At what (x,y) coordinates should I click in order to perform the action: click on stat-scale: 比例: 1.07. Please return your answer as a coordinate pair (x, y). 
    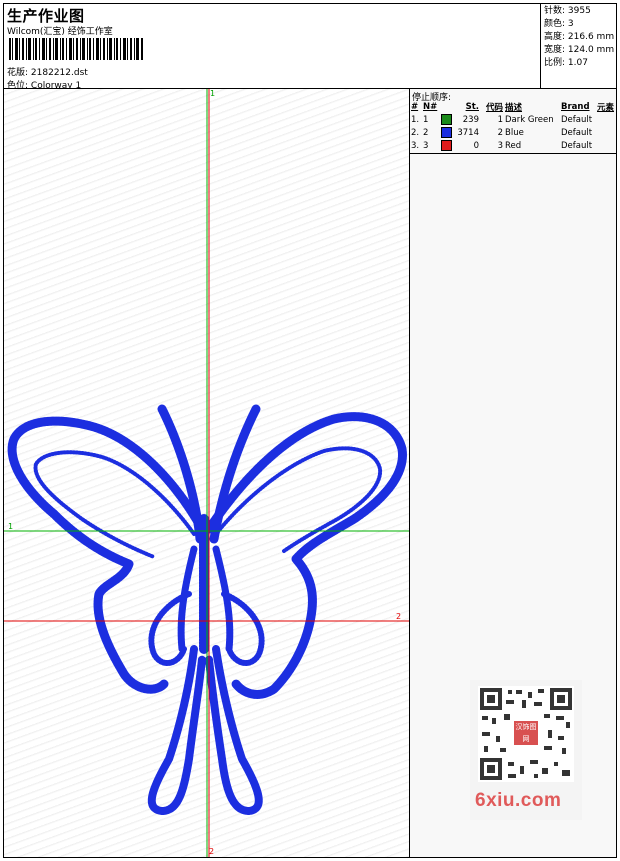
    Looking at the image, I should click on (566, 63).